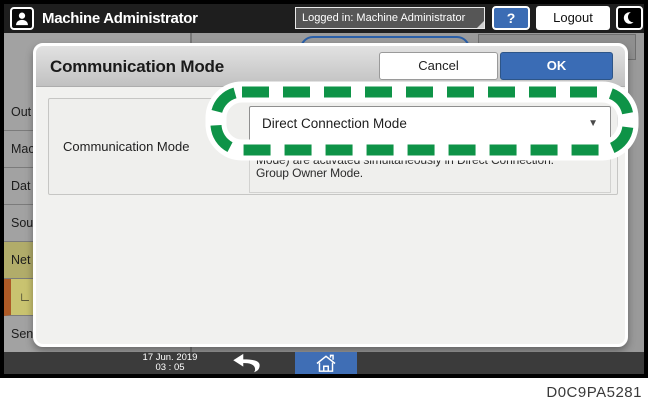 The height and width of the screenshot is (407, 648). I want to click on communication-mode-dropdown: Direct Connection Mode ▼, so click(430, 124).